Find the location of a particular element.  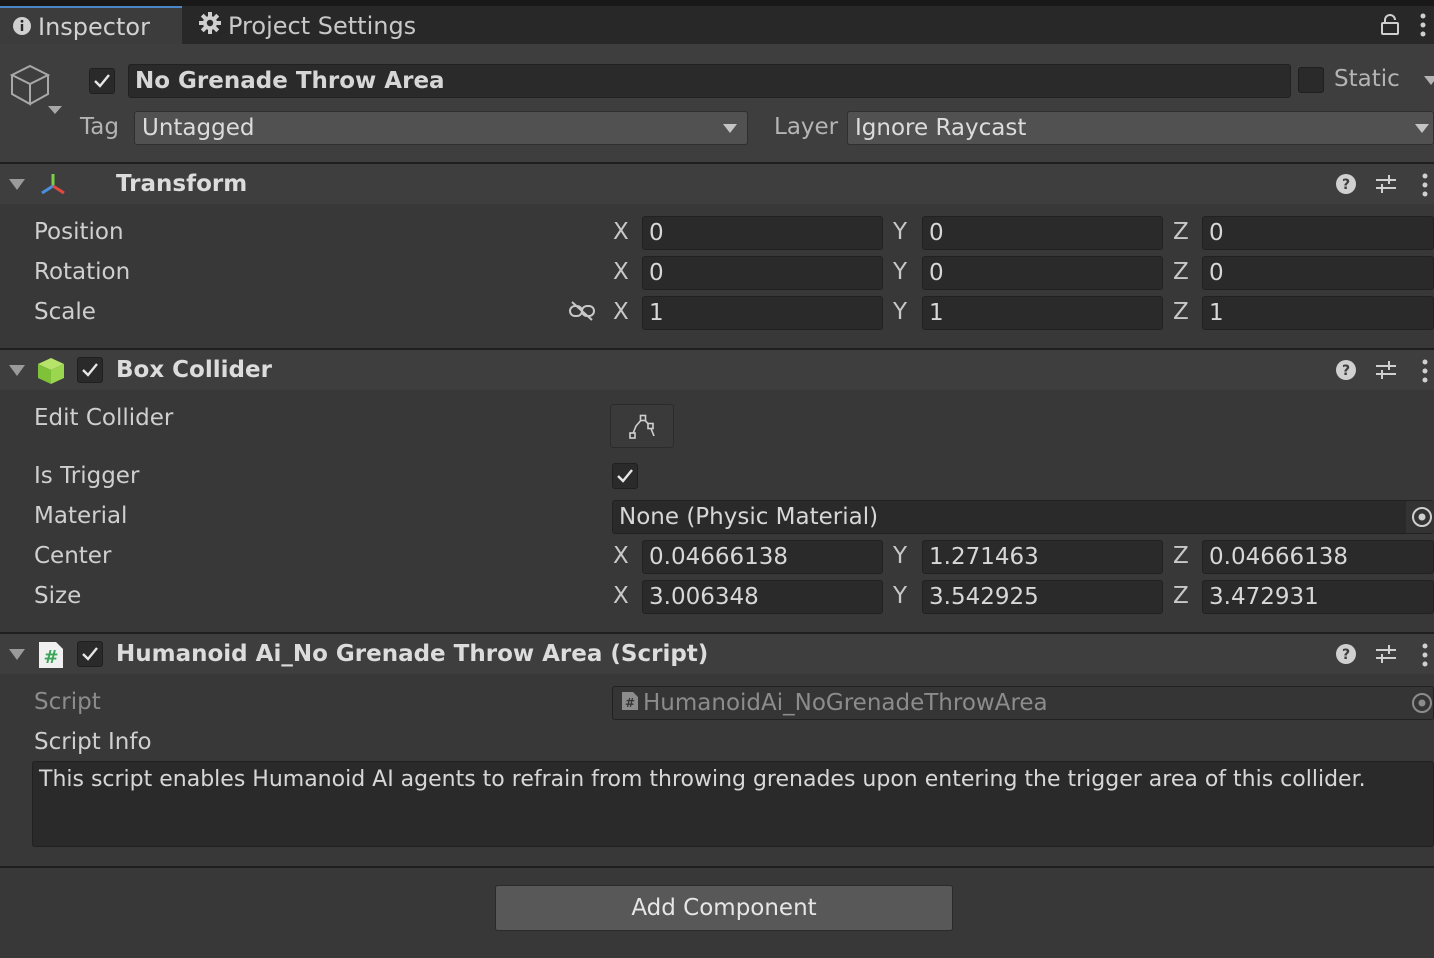

gameobject-name-field: No Grenade Throw Area is located at coordinates (709, 81).